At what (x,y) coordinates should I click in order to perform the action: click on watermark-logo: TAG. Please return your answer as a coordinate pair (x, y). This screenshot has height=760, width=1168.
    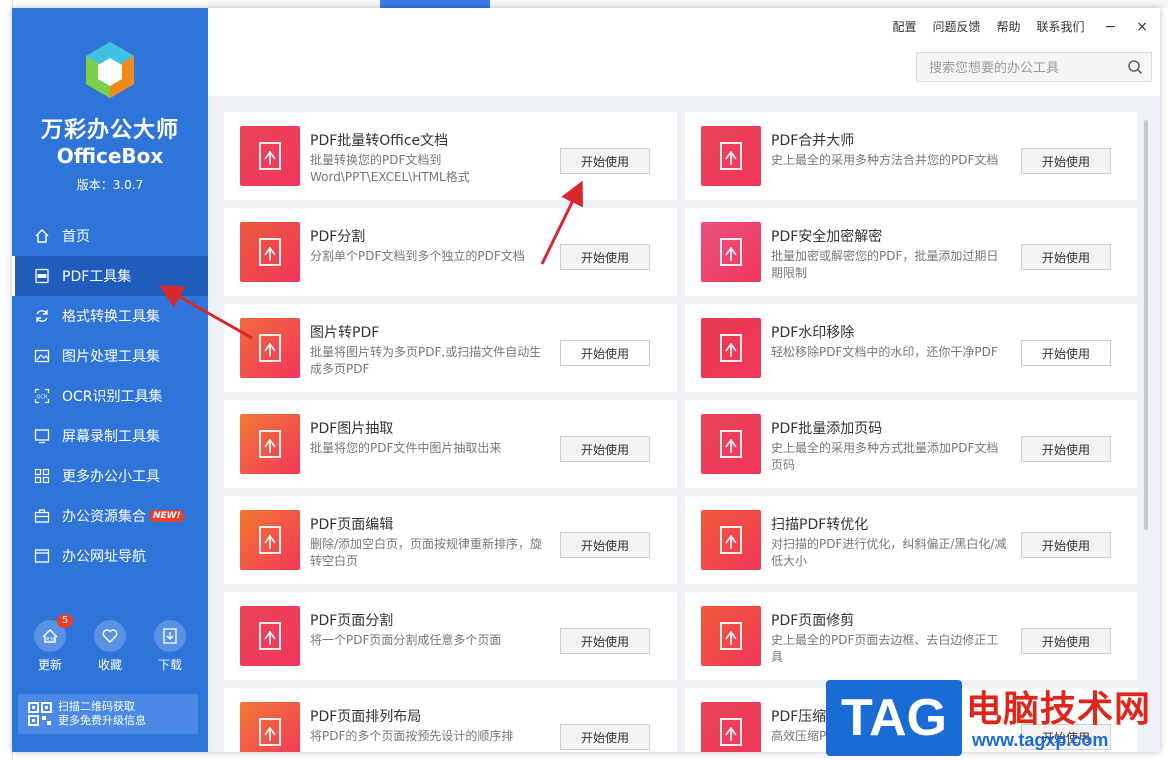
    Looking at the image, I should click on (894, 718).